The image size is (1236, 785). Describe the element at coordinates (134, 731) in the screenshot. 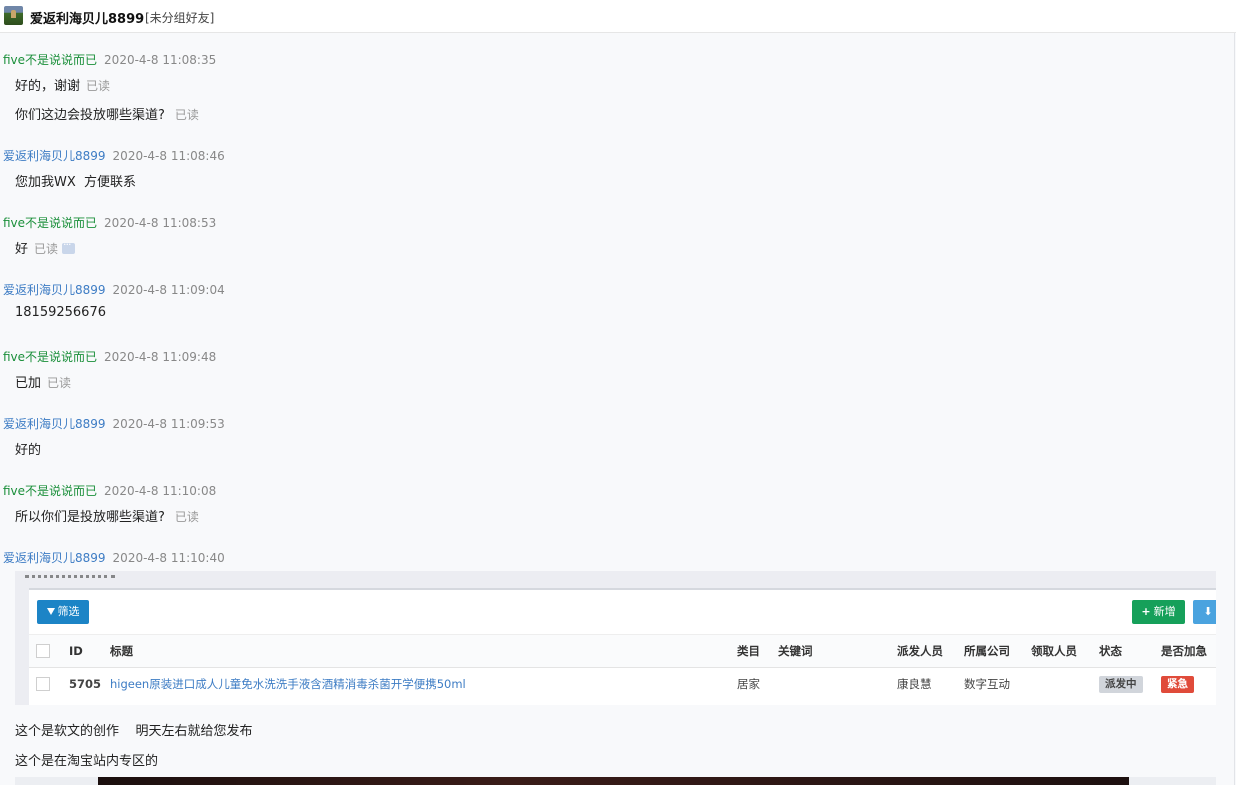

I see `message-text: 这个是软文的创作 明天左右就给您发布` at that location.